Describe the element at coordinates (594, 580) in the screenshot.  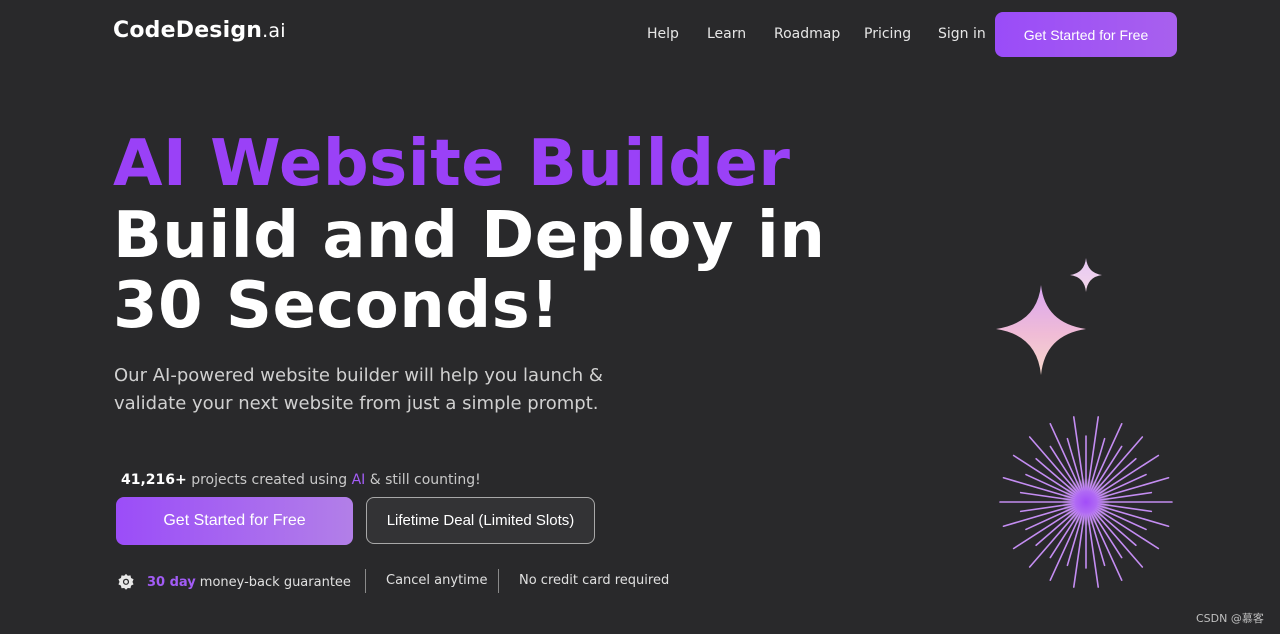
I see `no-credit-card: No credit card required` at that location.